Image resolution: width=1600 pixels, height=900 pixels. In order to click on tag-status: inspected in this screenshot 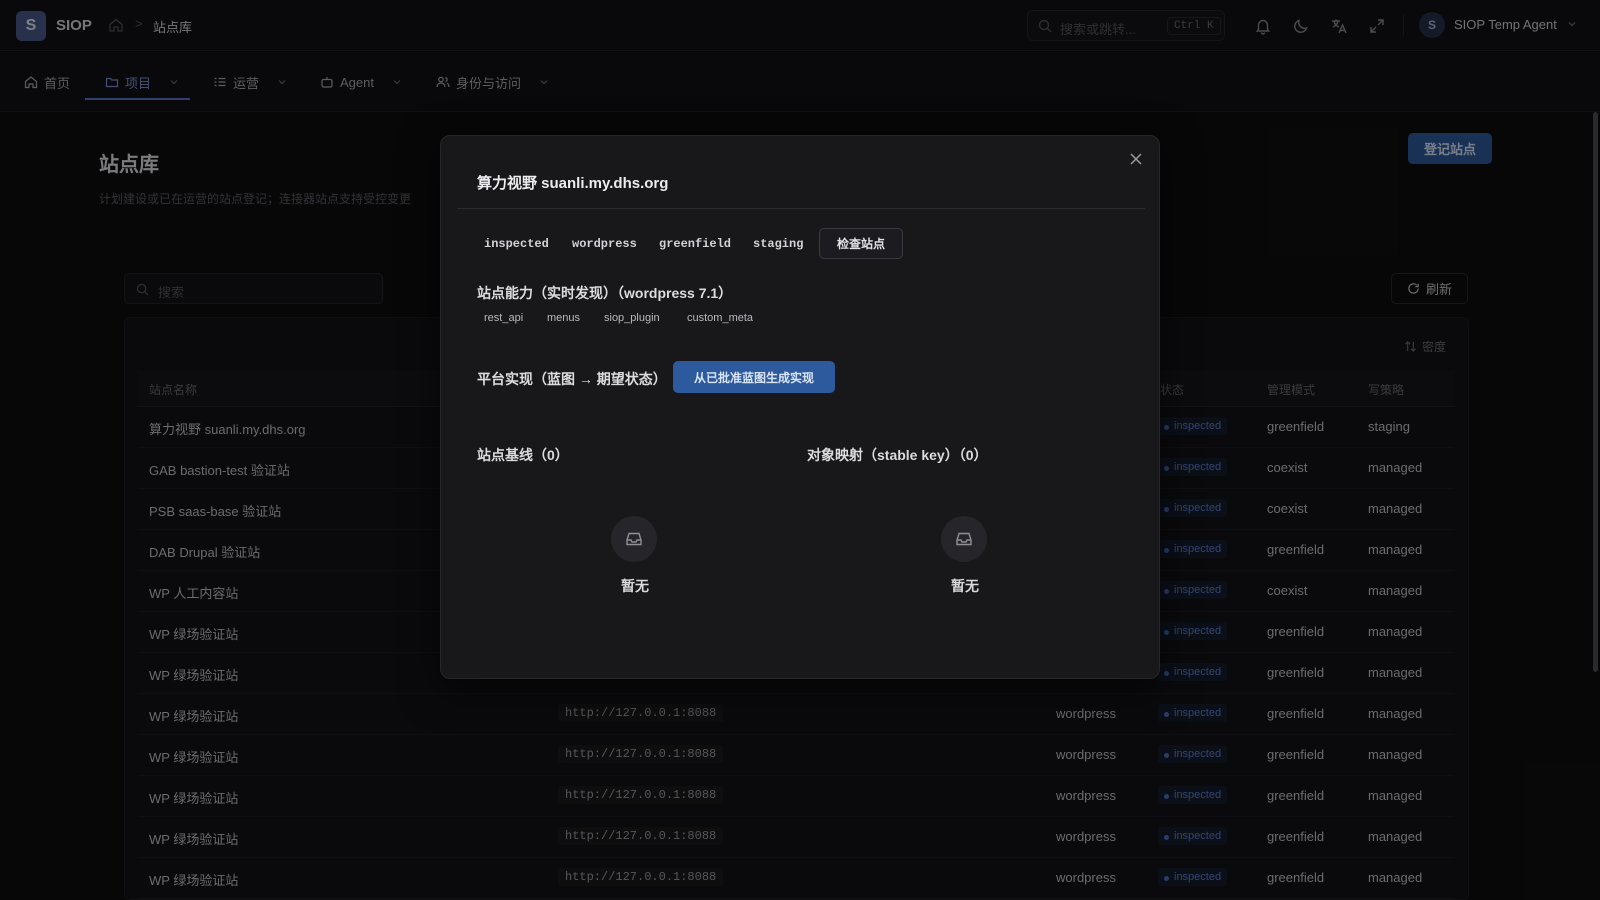, I will do `click(516, 244)`.